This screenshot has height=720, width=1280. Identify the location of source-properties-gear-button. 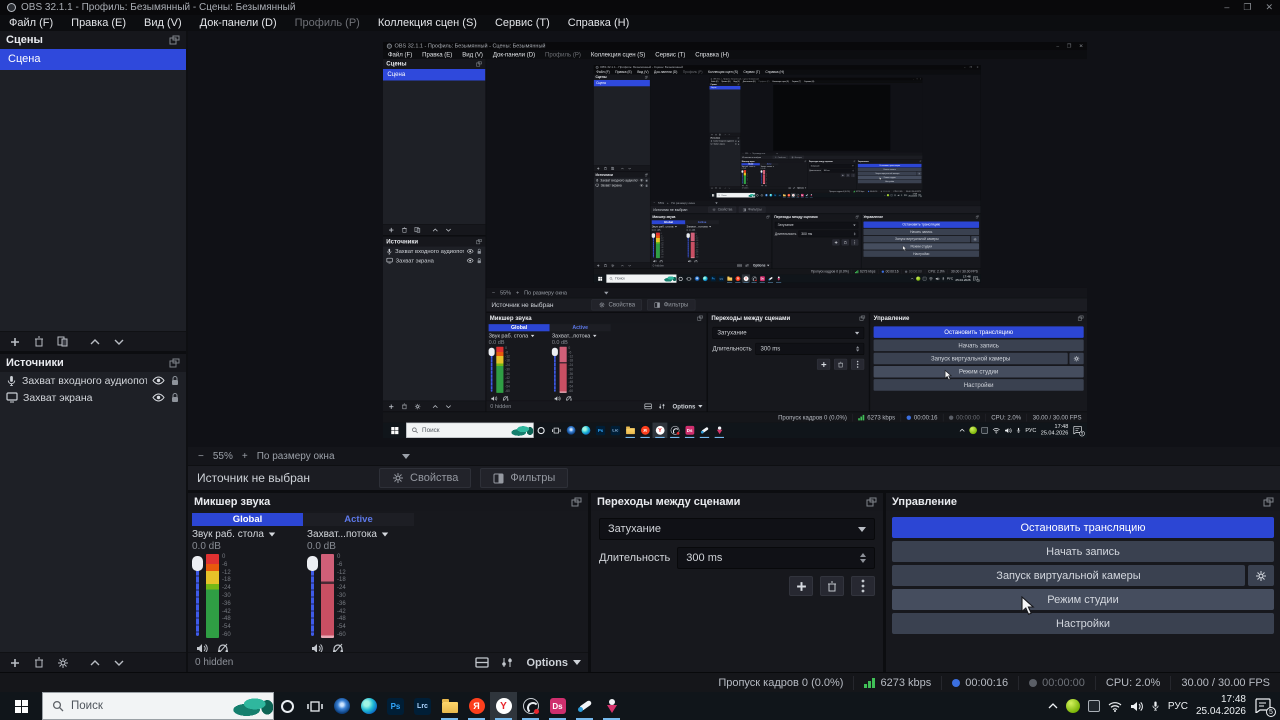
(62, 663).